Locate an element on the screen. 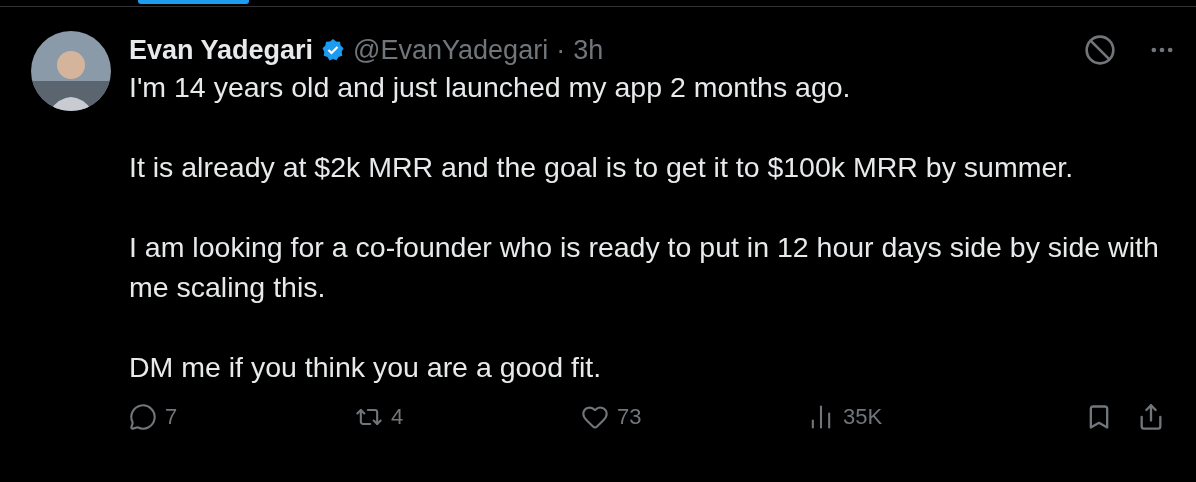 This screenshot has height=482, width=1196. post-text: I am looking for a co-founder who is ready to put in 12 hour days side by side with me scaling this. is located at coordinates (644, 267).